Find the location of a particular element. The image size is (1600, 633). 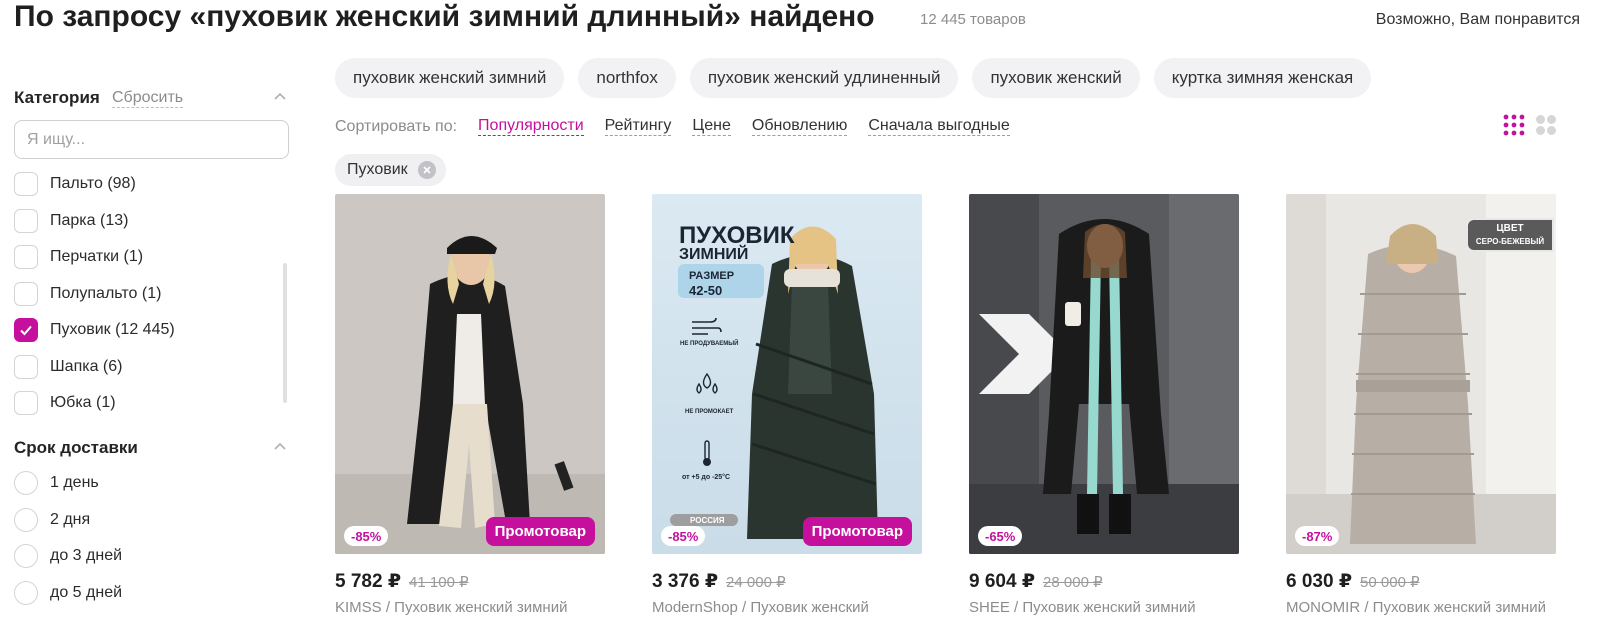

check-icon is located at coordinates (26, 331).